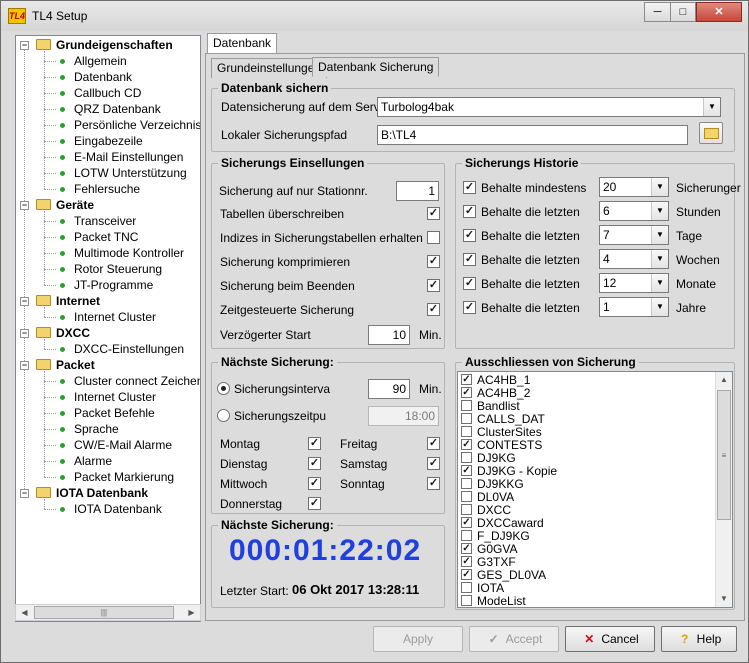 The width and height of the screenshot is (749, 663). I want to click on list-scroll-thumb: ≡, so click(724, 455).